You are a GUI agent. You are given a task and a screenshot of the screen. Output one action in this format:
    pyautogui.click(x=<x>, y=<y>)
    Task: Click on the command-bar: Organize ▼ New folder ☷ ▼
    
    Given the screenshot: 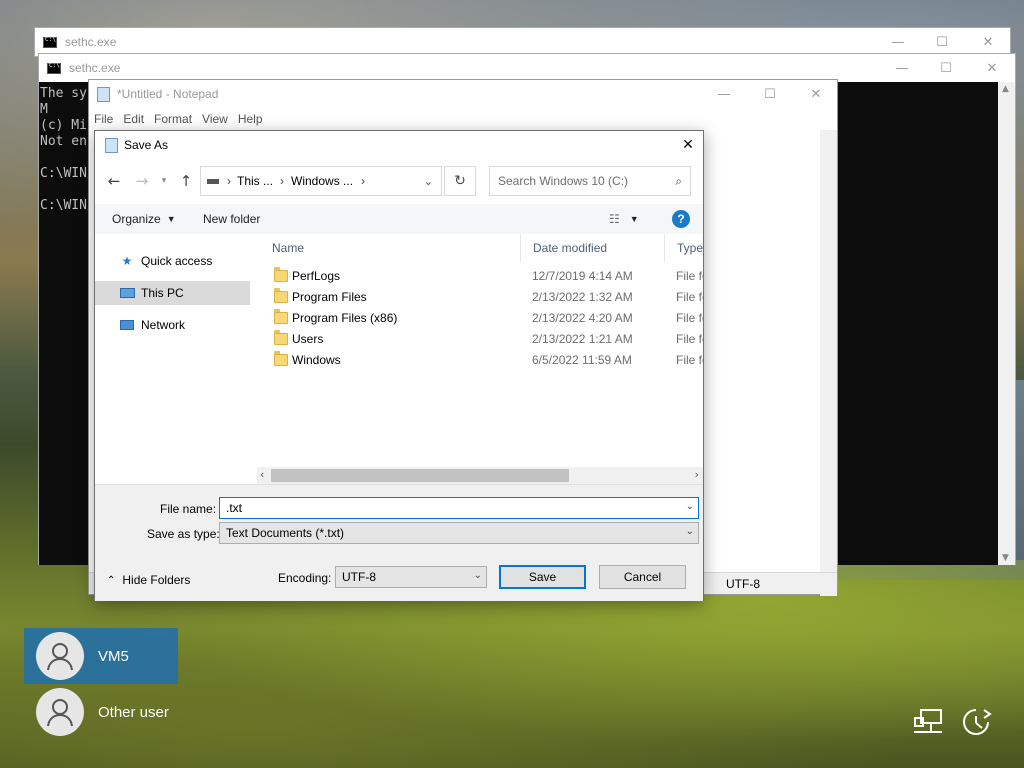 What is the action you would take?
    pyautogui.click(x=399, y=219)
    